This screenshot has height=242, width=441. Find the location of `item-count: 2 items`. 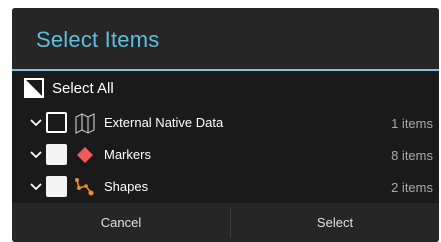

item-count: 2 items is located at coordinates (412, 187).